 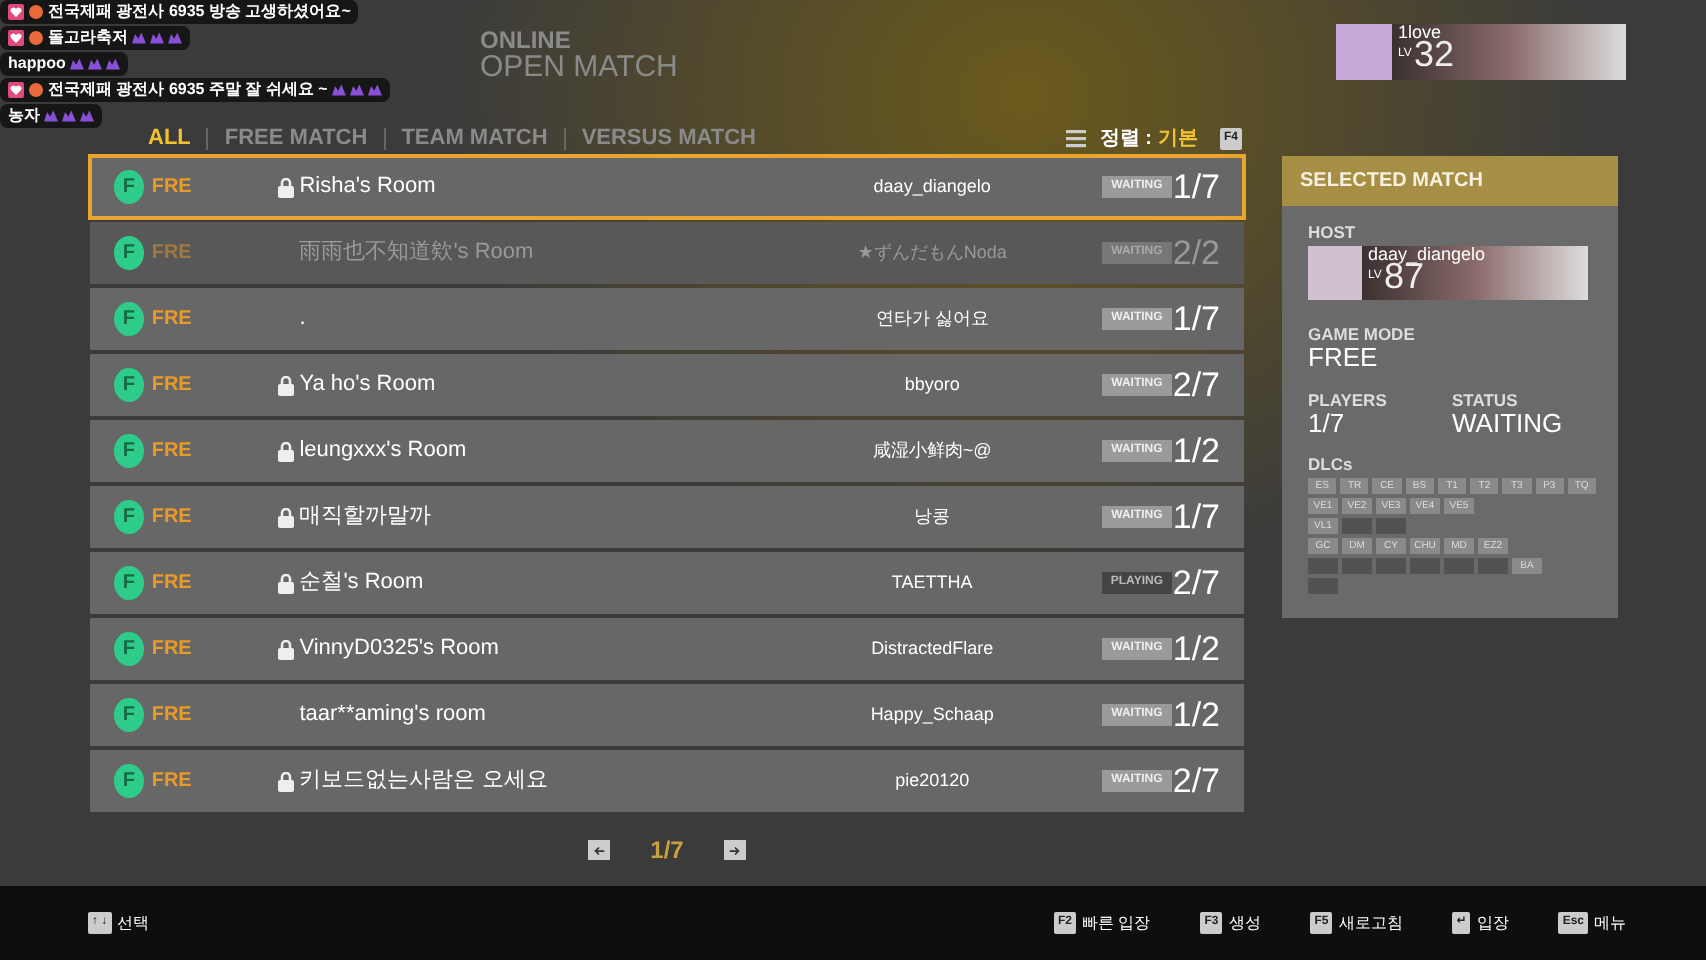 I want to click on screen-title: OPEN MATCH, so click(x=579, y=68).